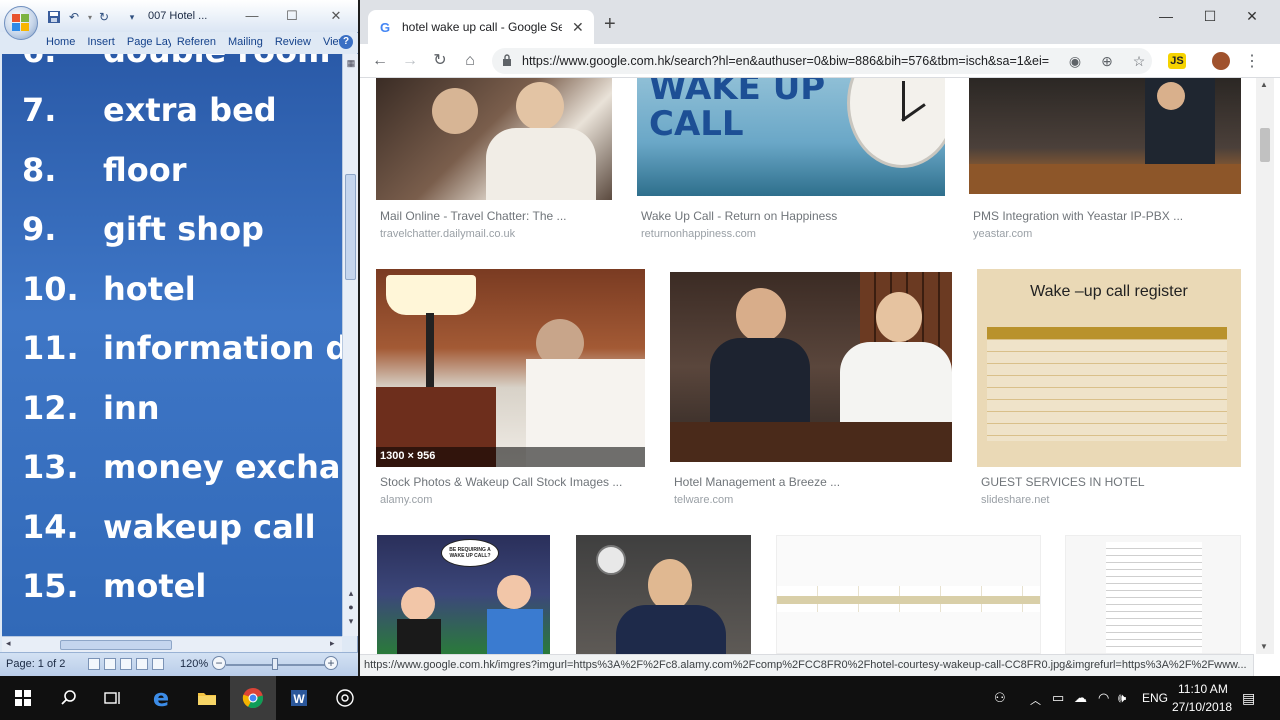 The image size is (1280, 720). What do you see at coordinates (1248, 698) in the screenshot?
I see `action-center-icon: ▤` at bounding box center [1248, 698].